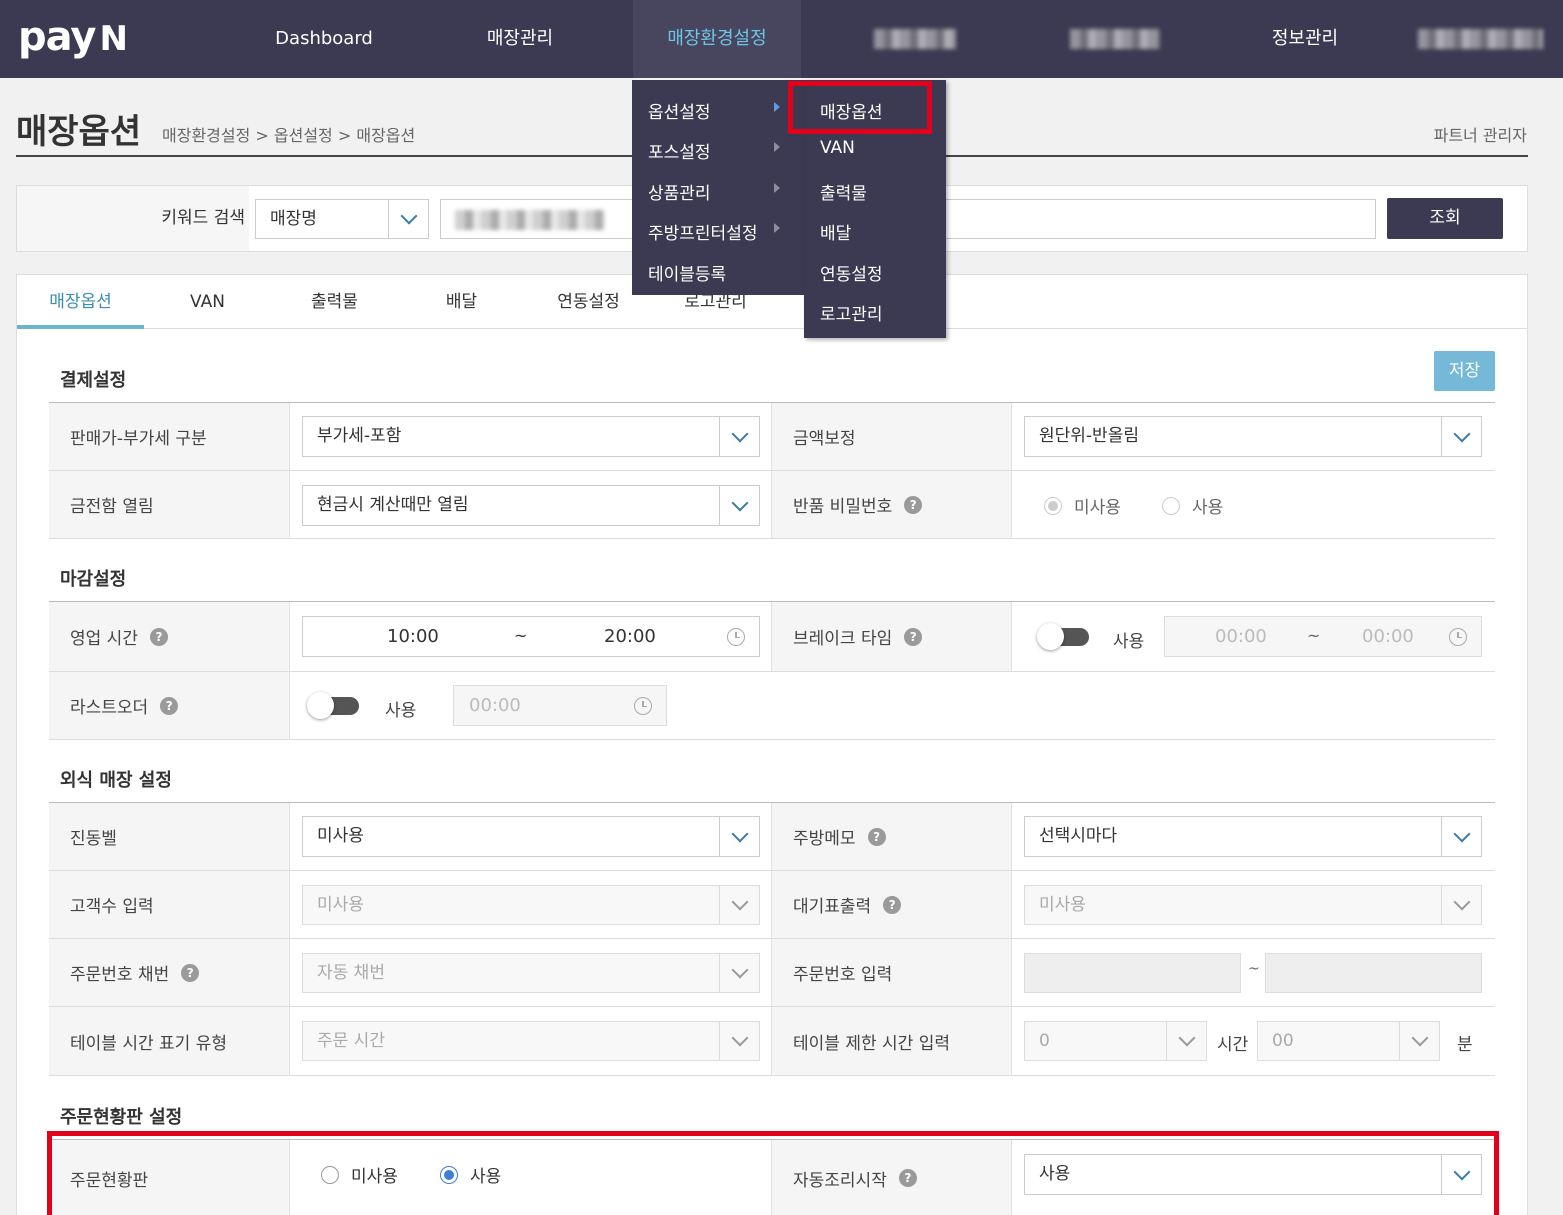 This screenshot has height=1215, width=1563. Describe the element at coordinates (207, 302) in the screenshot. I see `tab-van: VAN` at that location.